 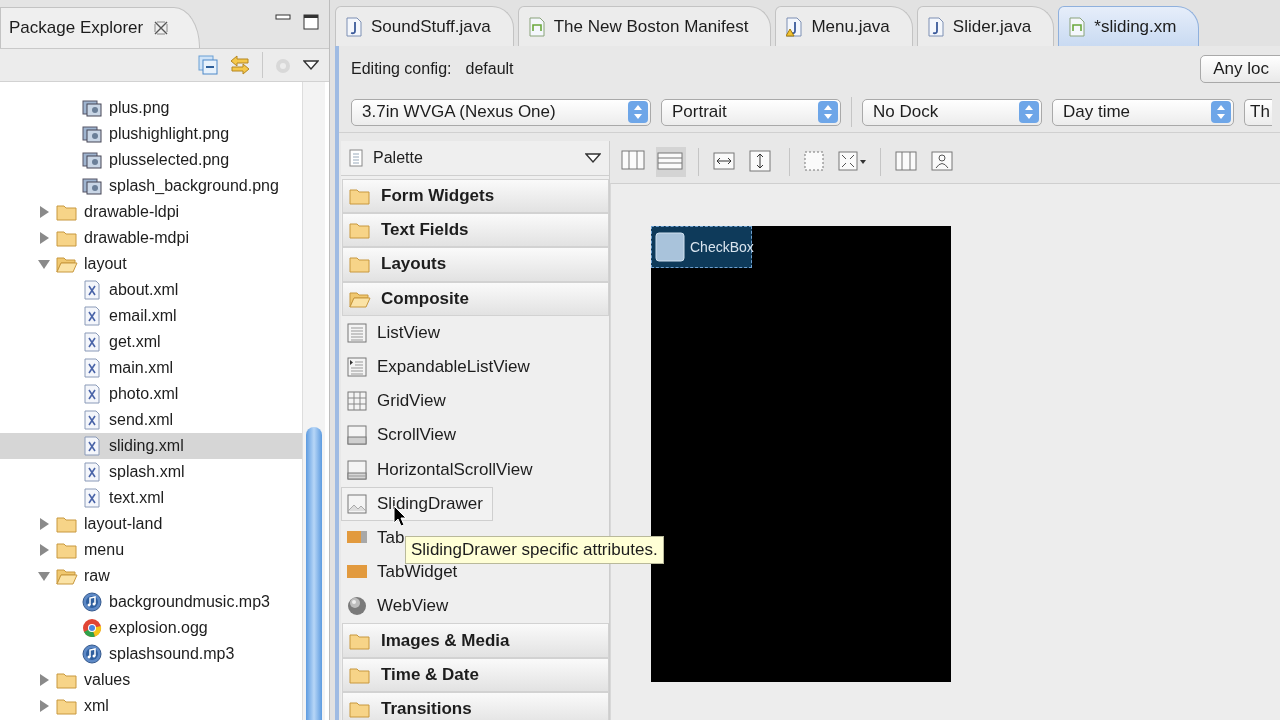 What do you see at coordinates (398, 158) in the screenshot?
I see `palette-title: Palette` at bounding box center [398, 158].